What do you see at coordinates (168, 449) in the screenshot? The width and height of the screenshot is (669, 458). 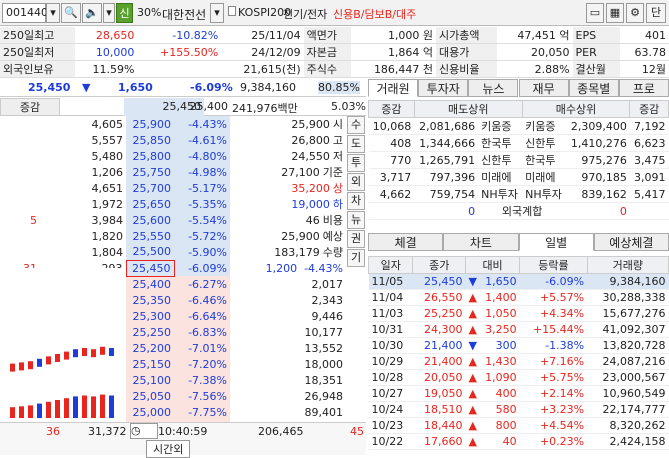 I see `after-hours-button: 시간외` at bounding box center [168, 449].